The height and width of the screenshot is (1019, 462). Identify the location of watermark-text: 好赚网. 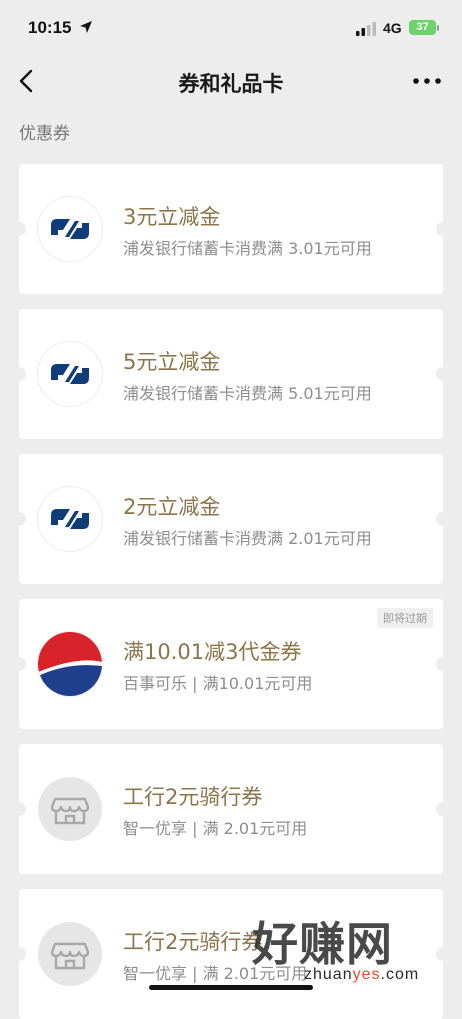
(322, 944).